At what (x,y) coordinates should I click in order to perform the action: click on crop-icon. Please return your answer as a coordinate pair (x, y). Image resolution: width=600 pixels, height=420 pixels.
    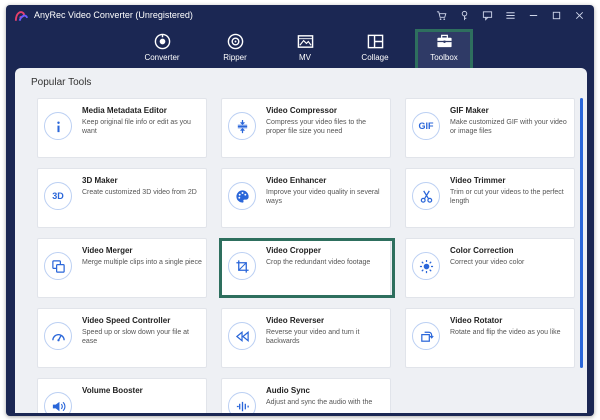
    Looking at the image, I should click on (242, 266).